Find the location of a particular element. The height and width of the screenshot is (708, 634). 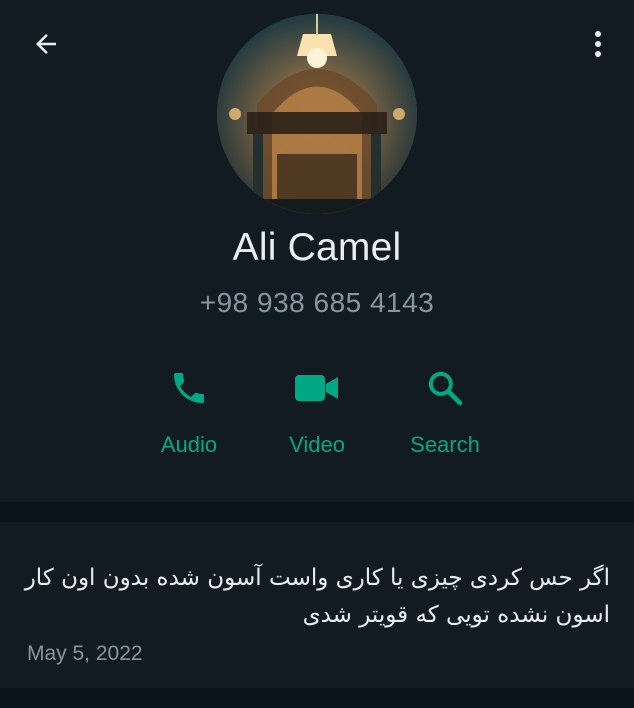

back-button is located at coordinates (46, 44).